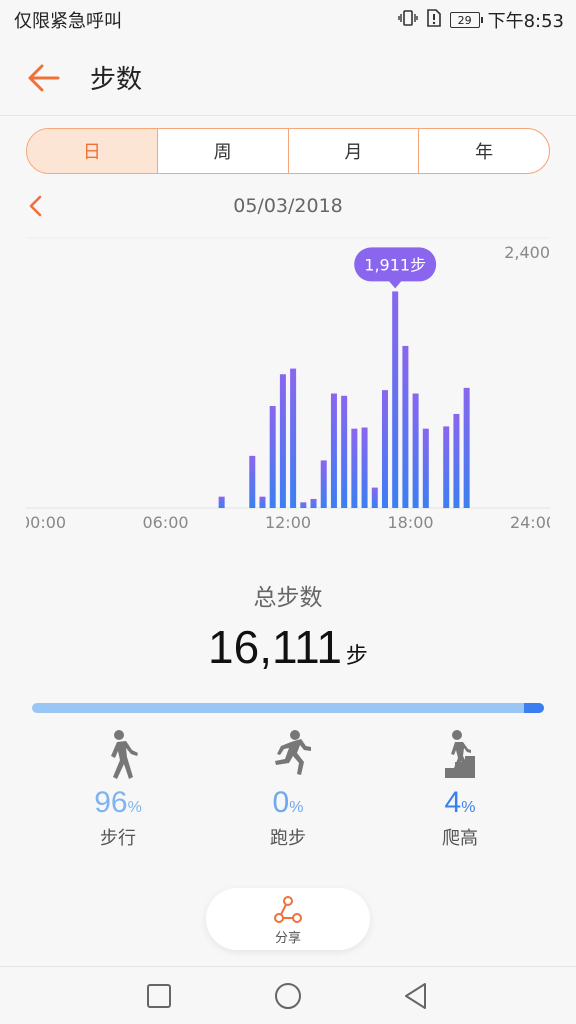 The height and width of the screenshot is (1024, 576). What do you see at coordinates (410, 522) in the screenshot?
I see `x-tick-label: 18:00` at bounding box center [410, 522].